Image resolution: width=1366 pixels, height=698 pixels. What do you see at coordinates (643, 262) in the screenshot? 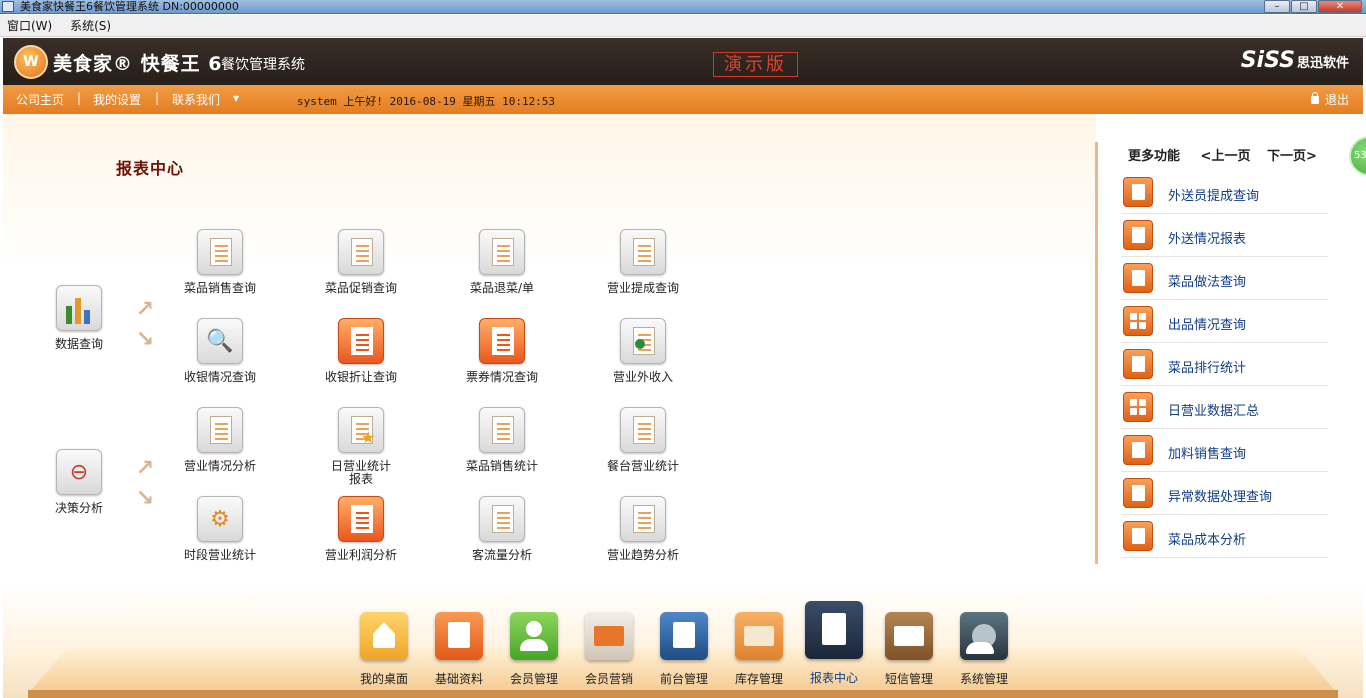
I see `tile-commission-query: 营业提成查询` at bounding box center [643, 262].